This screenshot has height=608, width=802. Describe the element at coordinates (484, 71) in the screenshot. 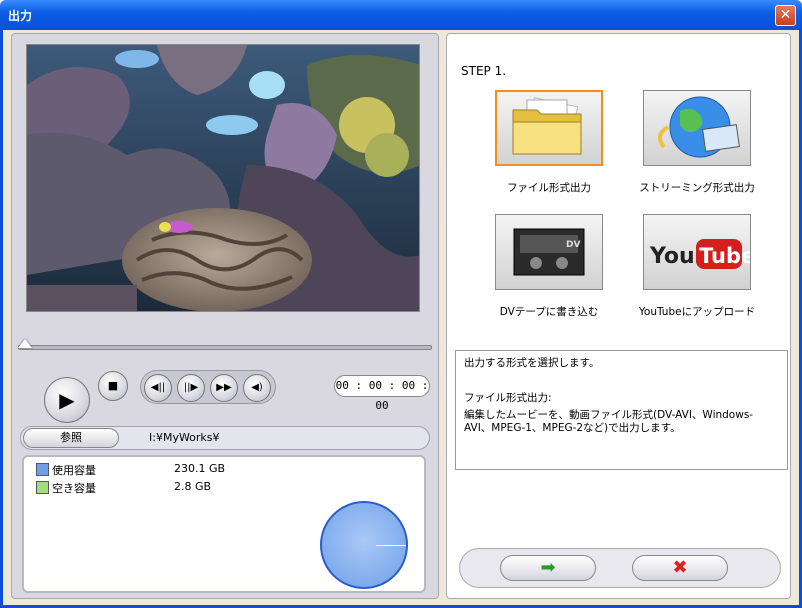

I see `step-title: STEP 1.` at that location.